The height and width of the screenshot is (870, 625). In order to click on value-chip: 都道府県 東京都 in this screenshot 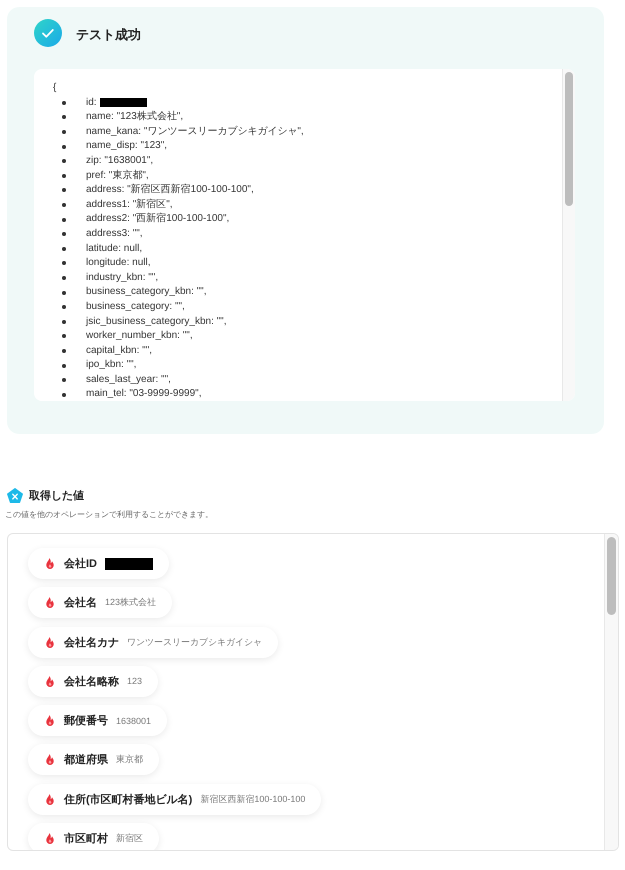, I will do `click(93, 760)`.